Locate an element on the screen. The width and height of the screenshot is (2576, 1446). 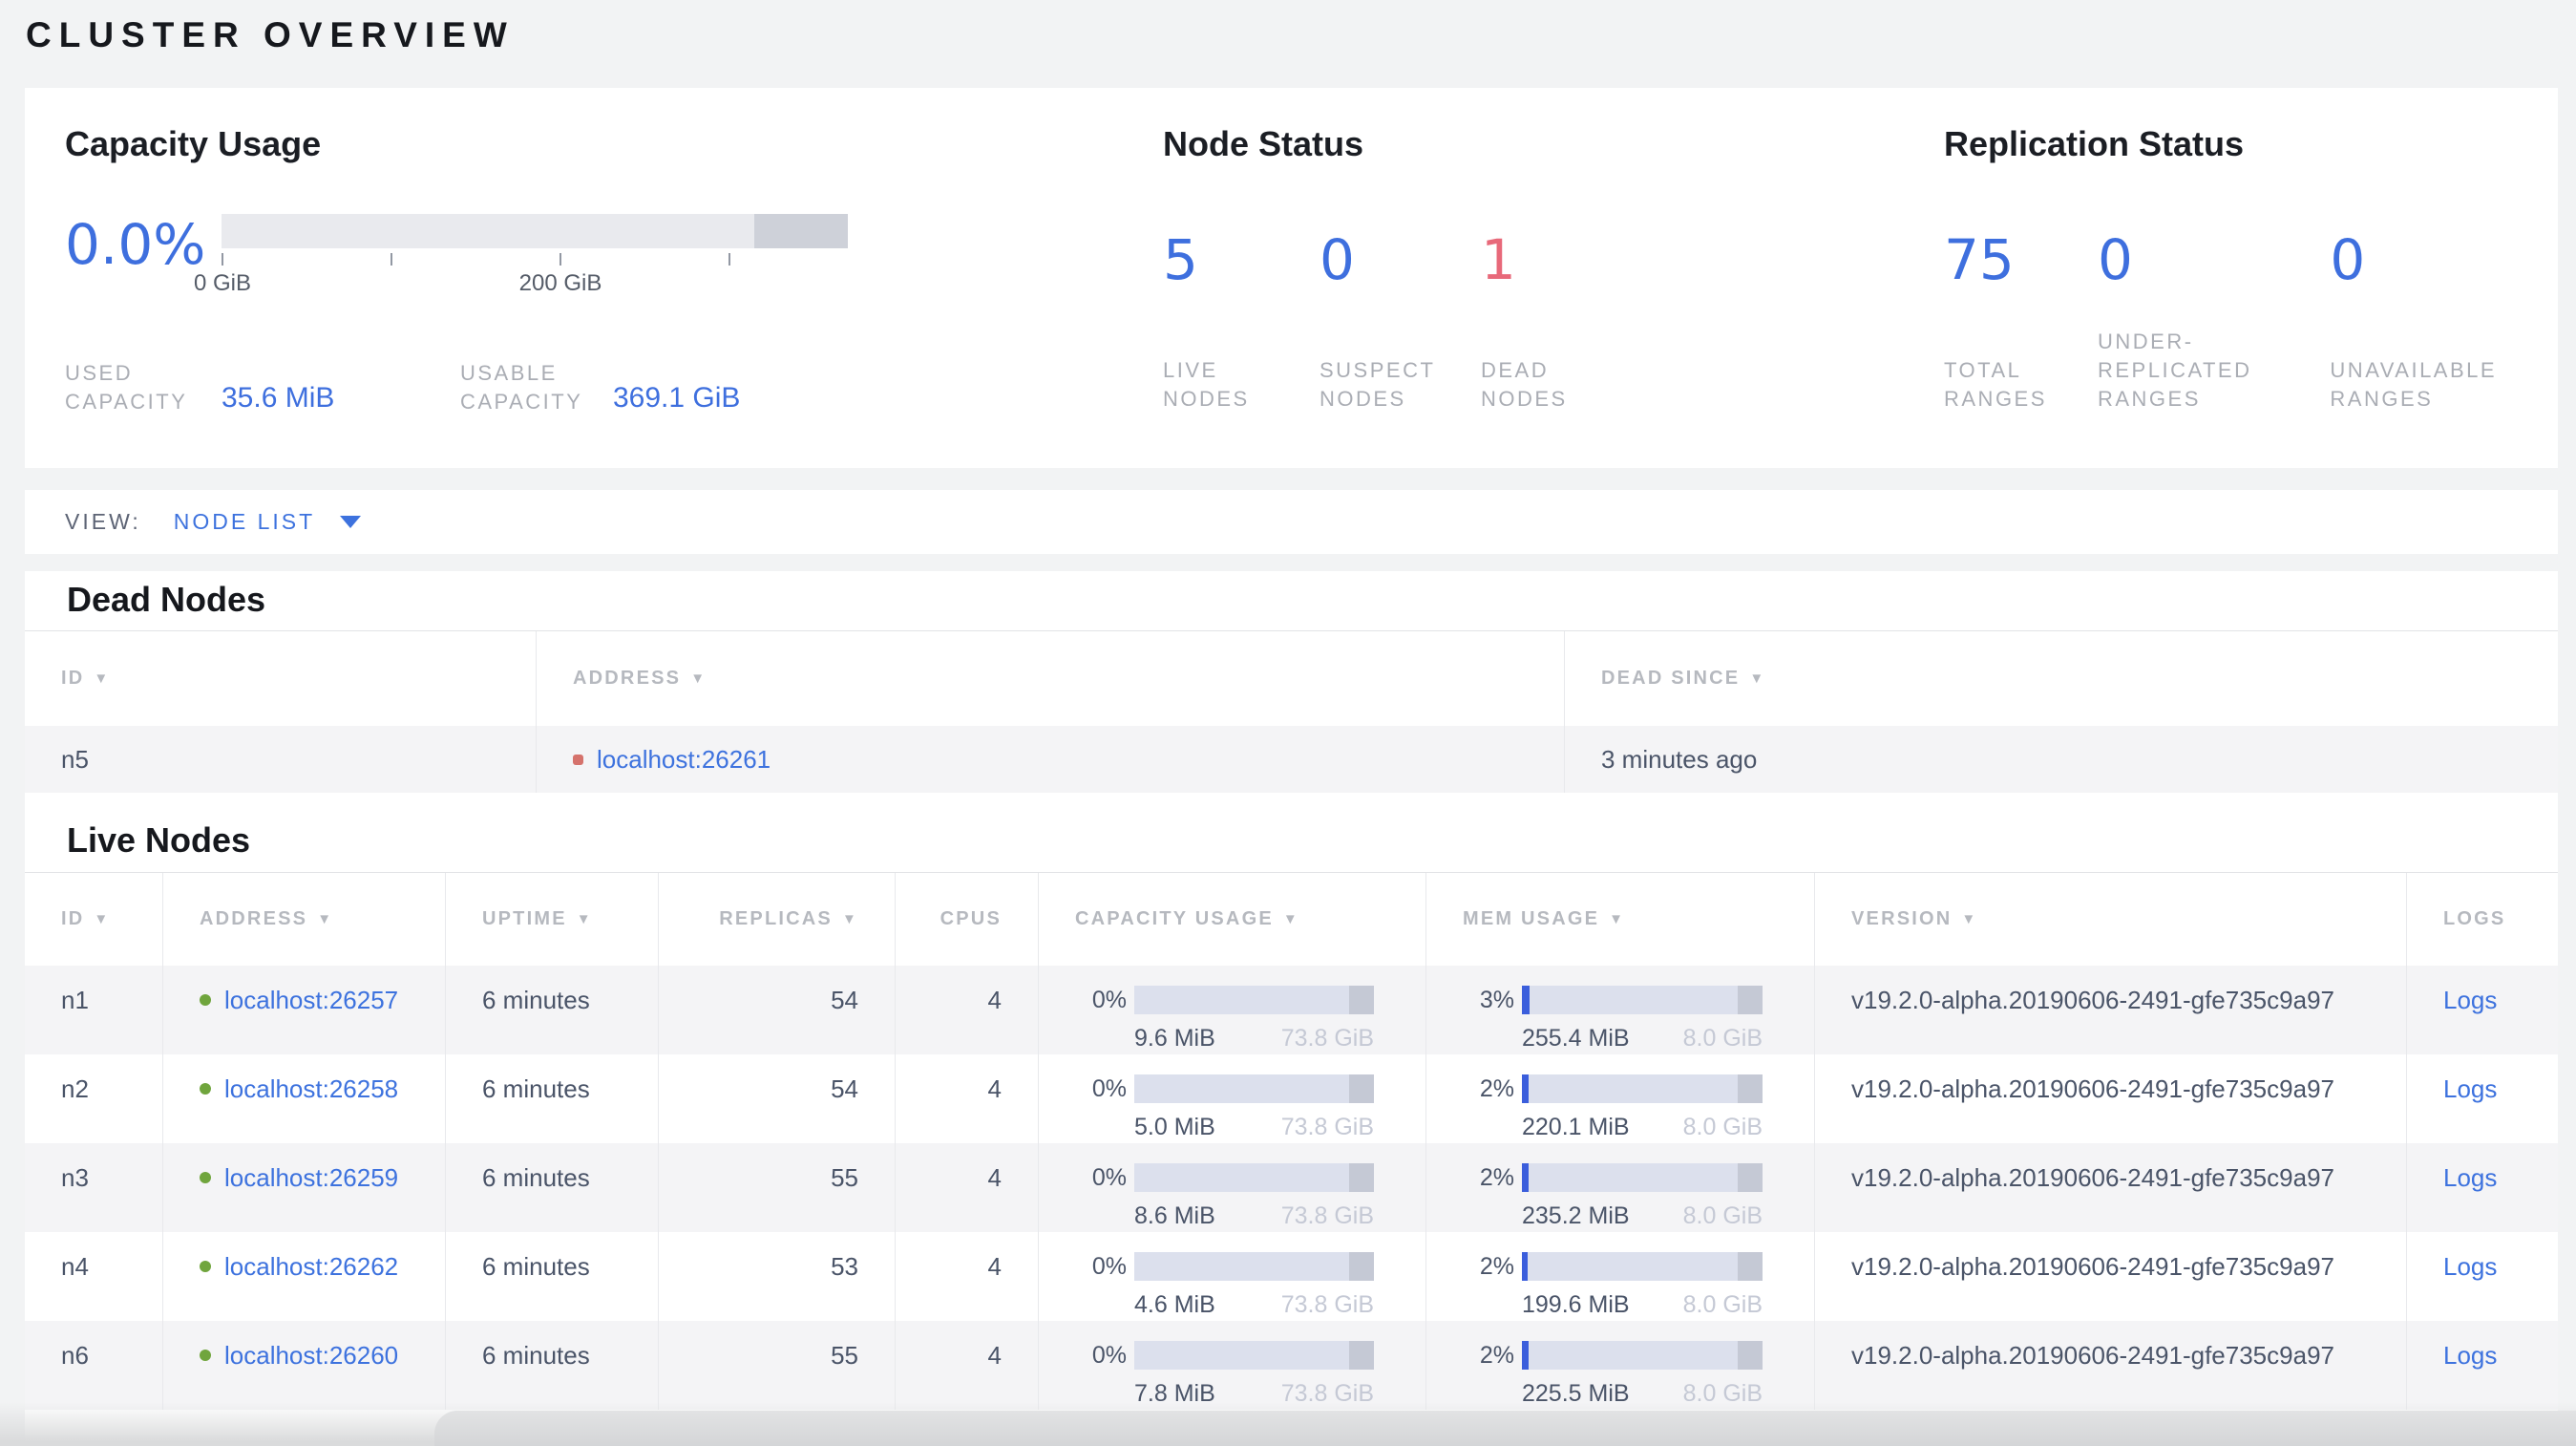
live-col-uptime: UPTIME ▼ is located at coordinates (552, 920).